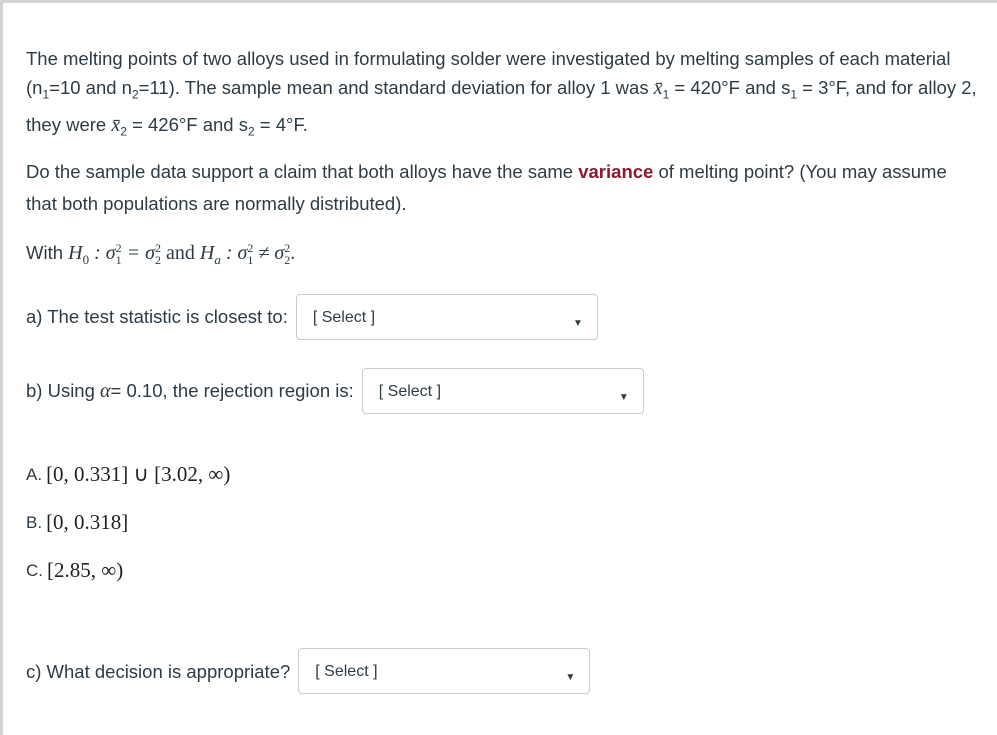 This screenshot has width=997, height=735. Describe the element at coordinates (794, 94) in the screenshot. I see `s1-subscript: 1` at that location.